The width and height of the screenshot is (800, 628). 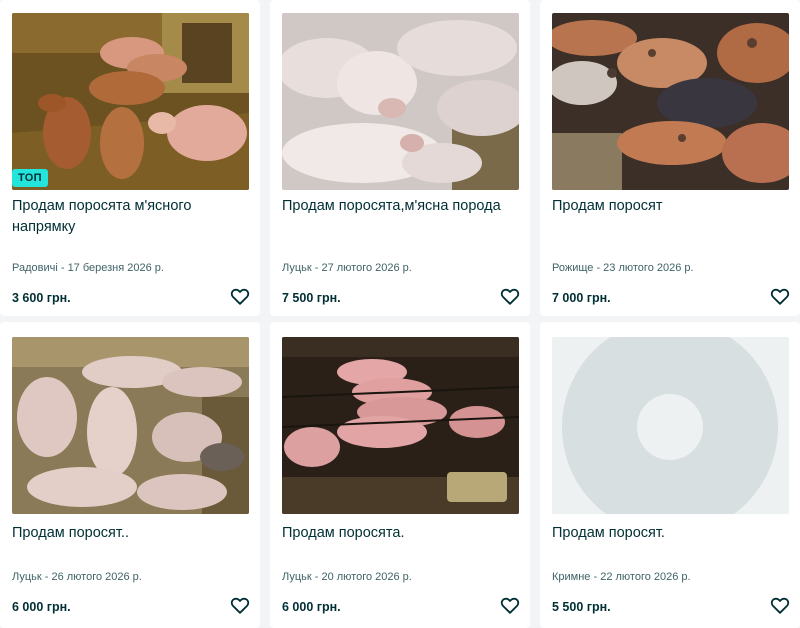 What do you see at coordinates (581, 298) in the screenshot?
I see `listing-price: 7 000 грн.` at bounding box center [581, 298].